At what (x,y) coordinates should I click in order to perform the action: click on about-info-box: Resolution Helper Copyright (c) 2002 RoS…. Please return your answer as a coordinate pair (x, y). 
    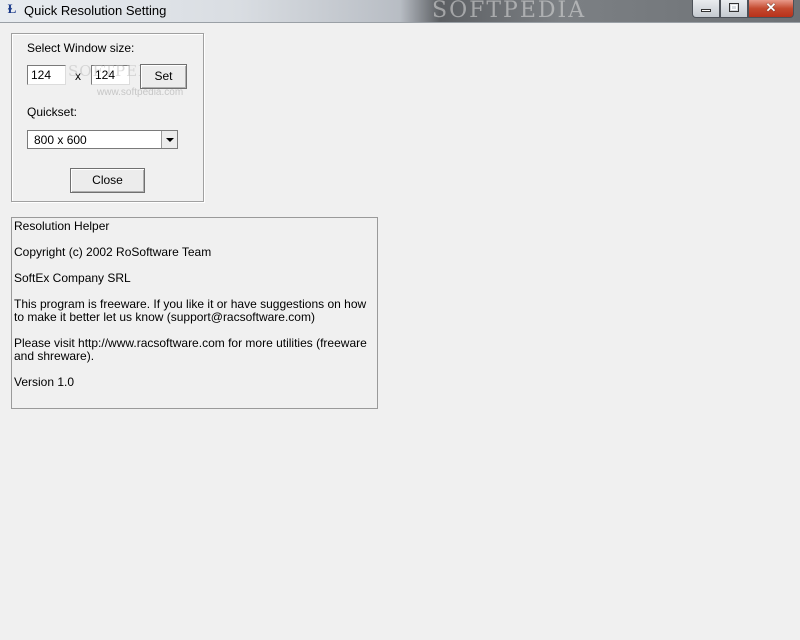
    Looking at the image, I should click on (194, 313).